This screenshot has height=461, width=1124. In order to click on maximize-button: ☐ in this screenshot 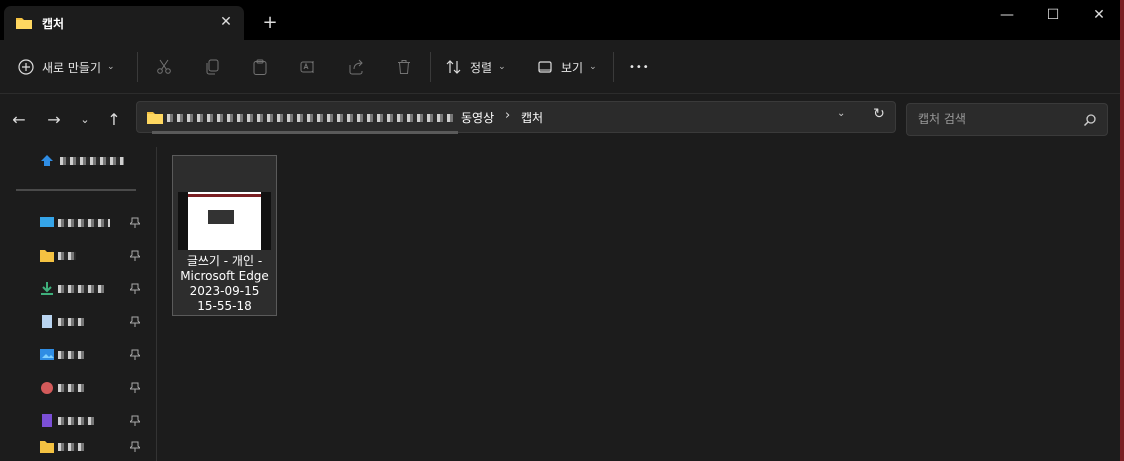, I will do `click(1053, 15)`.